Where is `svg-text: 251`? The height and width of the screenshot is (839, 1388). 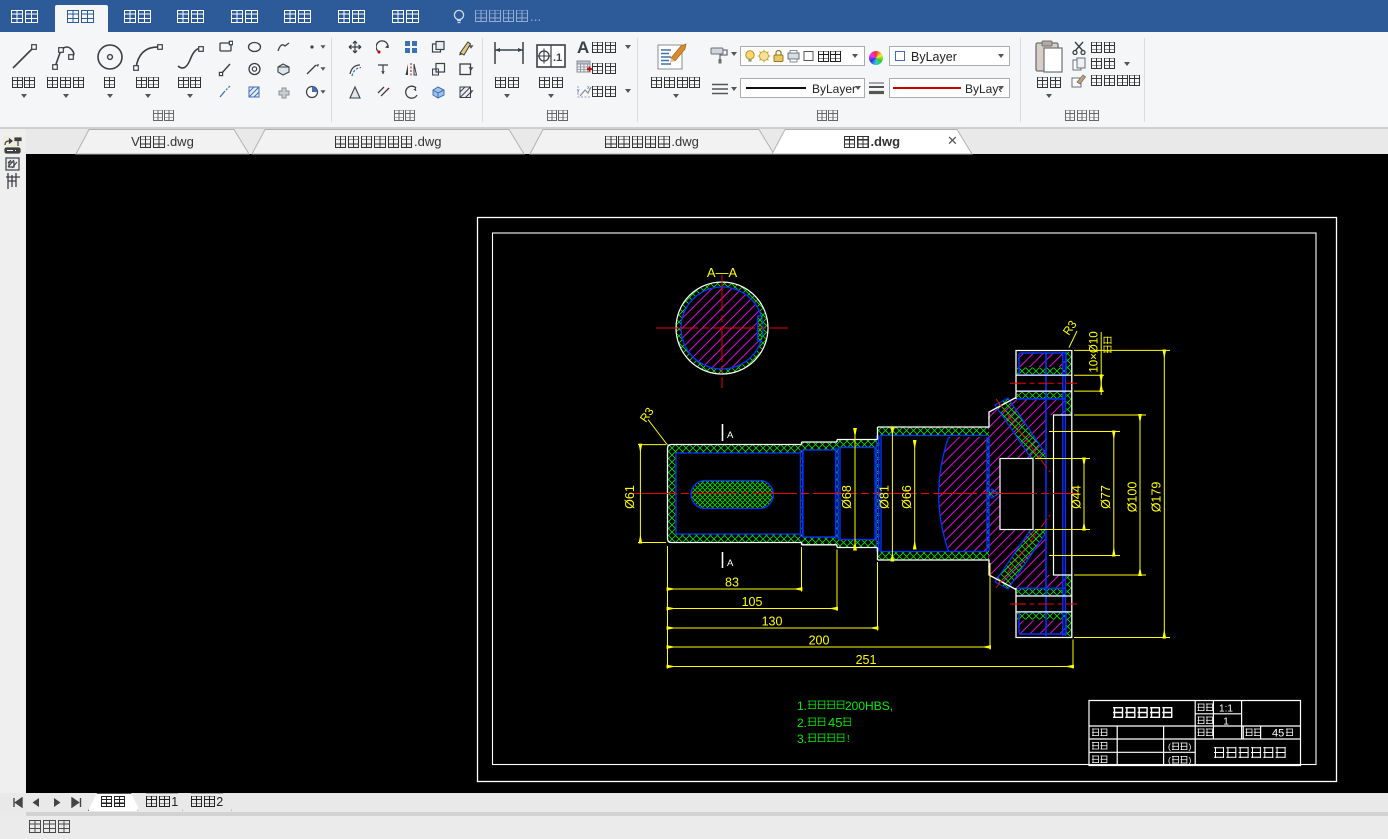
svg-text: 251 is located at coordinates (866, 660).